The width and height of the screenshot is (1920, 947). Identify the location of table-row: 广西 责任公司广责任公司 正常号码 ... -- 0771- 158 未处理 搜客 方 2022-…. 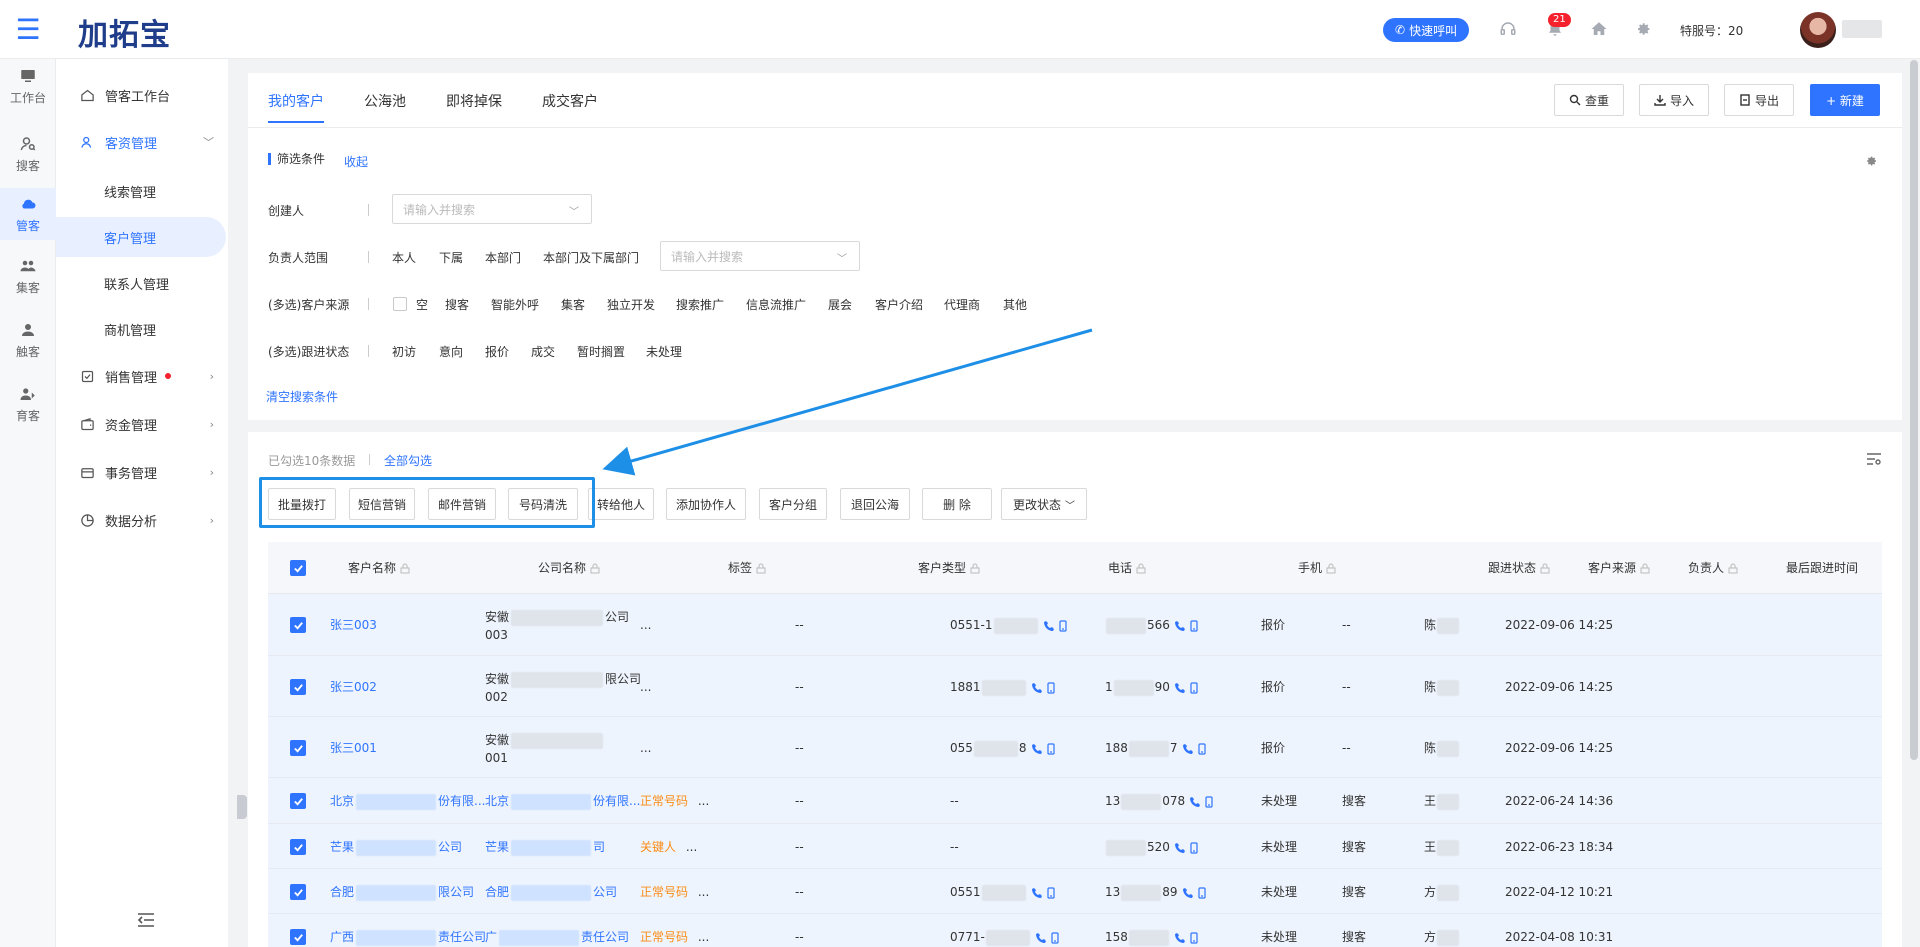
(1075, 930).